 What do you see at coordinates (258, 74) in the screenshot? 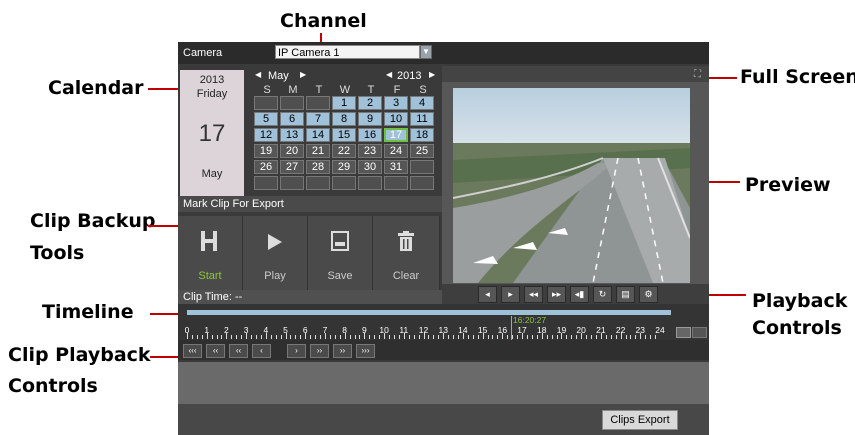
I see `prev-month-icon: ◀` at bounding box center [258, 74].